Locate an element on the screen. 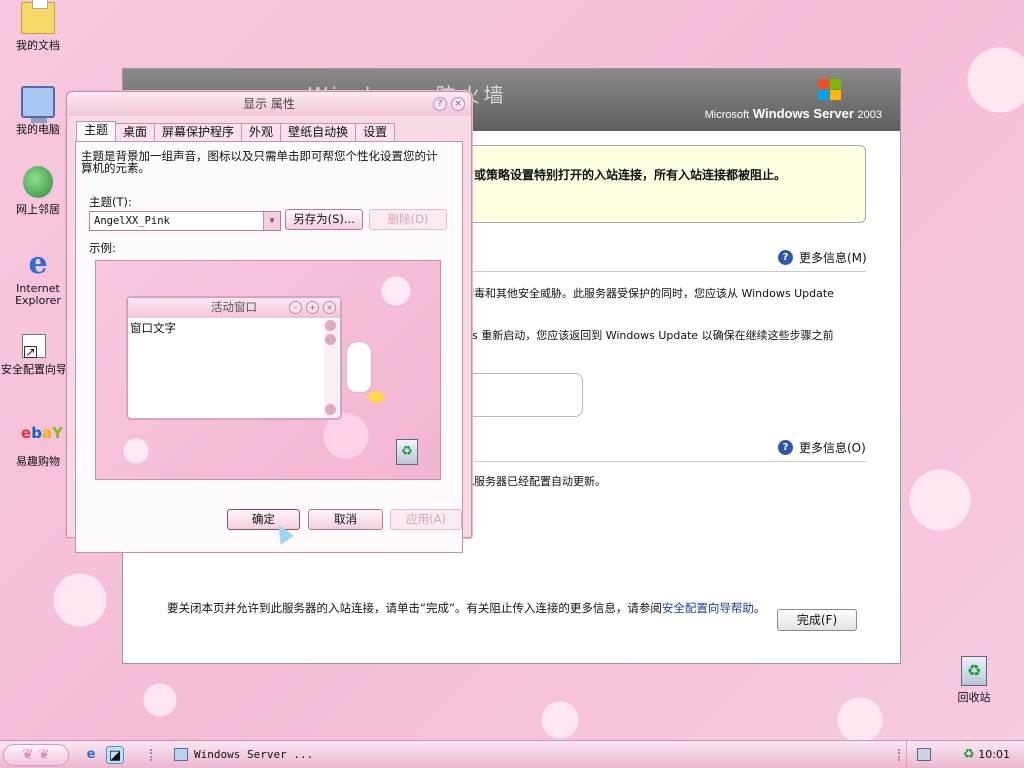  tab-desktop: 桌面 is located at coordinates (135, 132).